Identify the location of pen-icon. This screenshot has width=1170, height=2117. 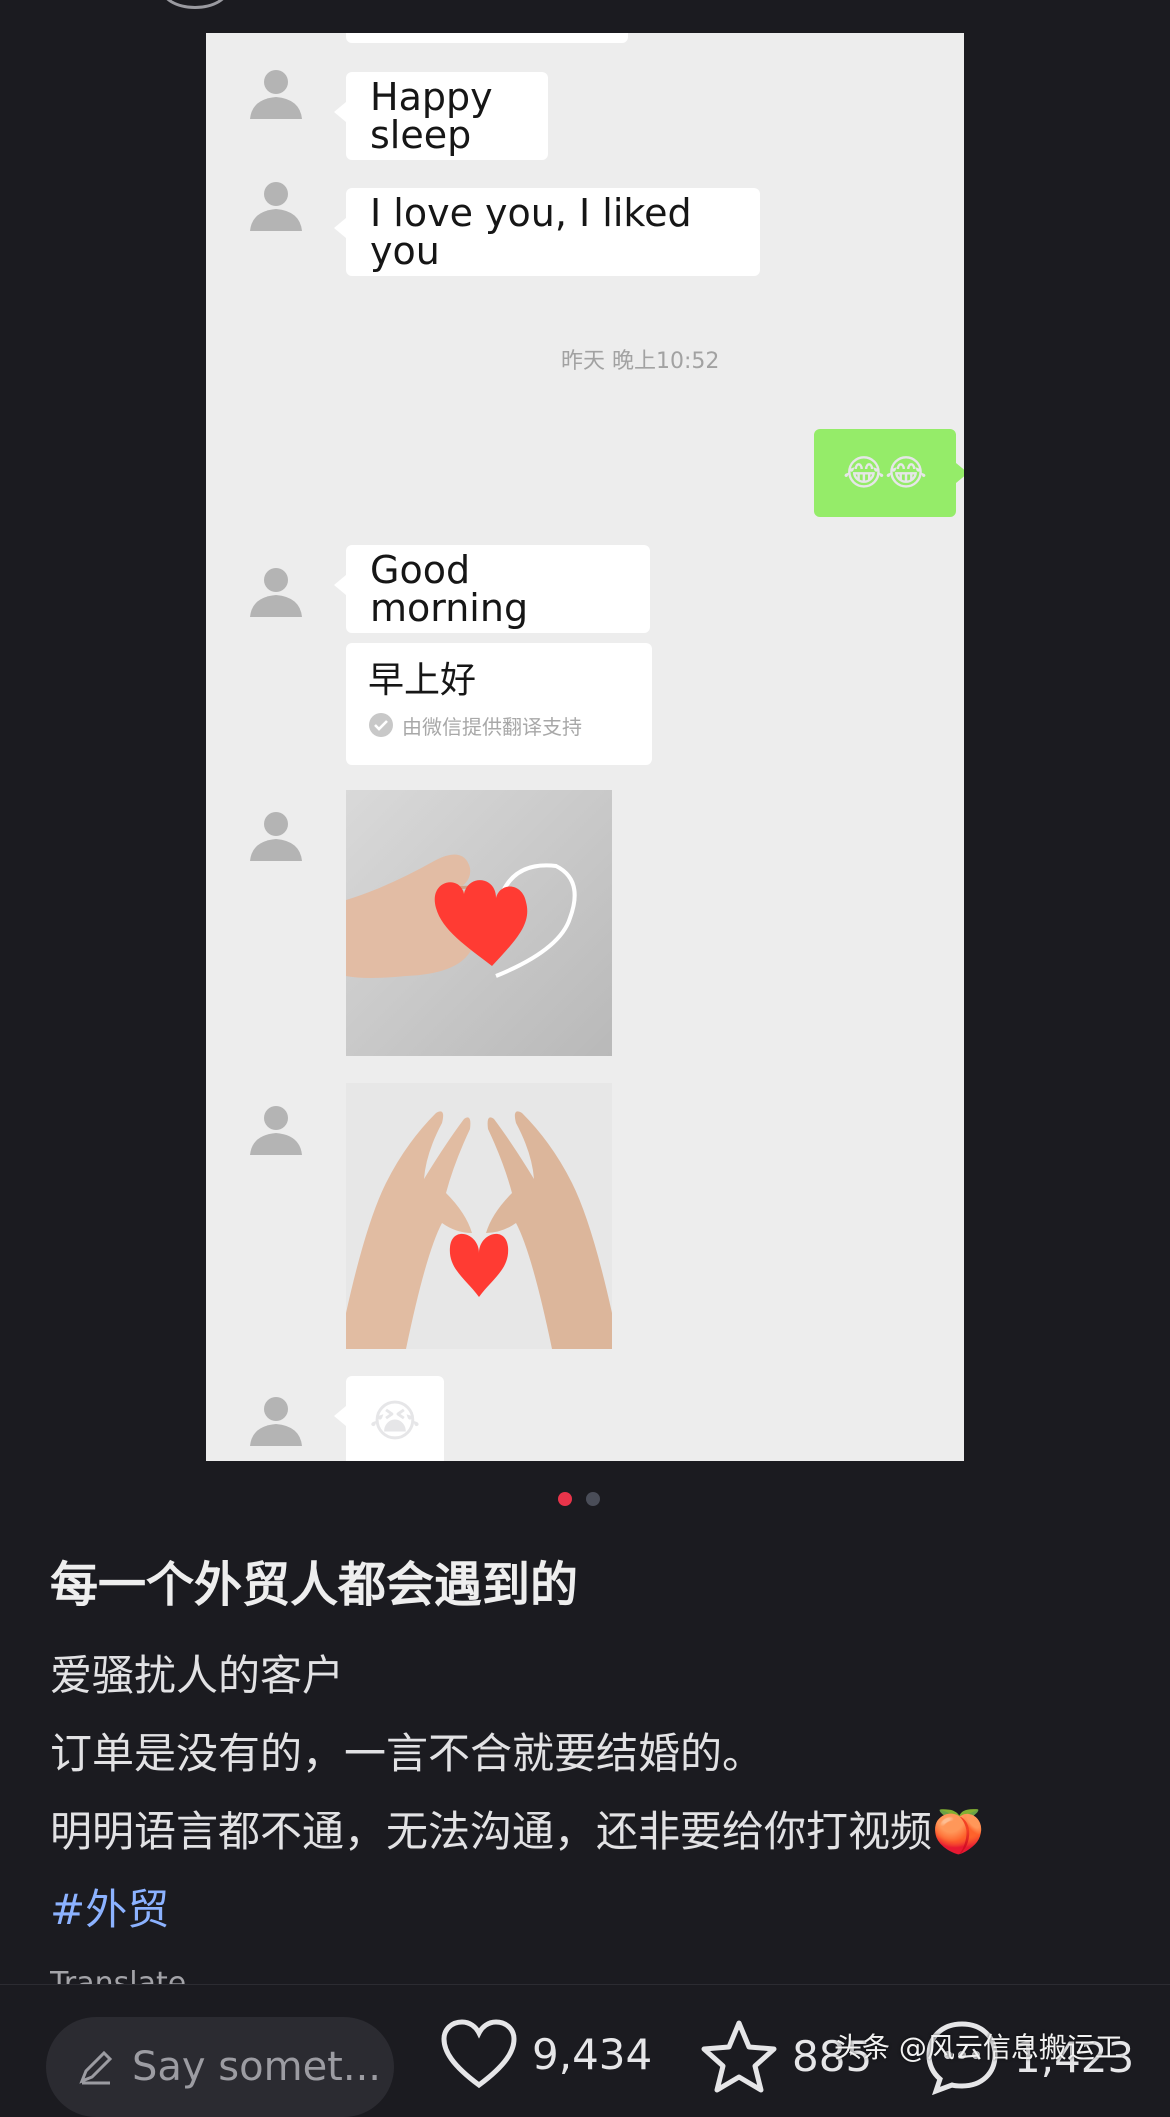
(96, 2067).